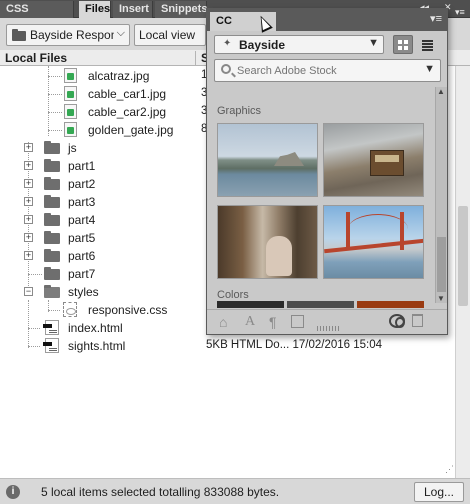 This screenshot has height=504, width=470. Describe the element at coordinates (82, 256) in the screenshot. I see `file-name: part6` at that location.